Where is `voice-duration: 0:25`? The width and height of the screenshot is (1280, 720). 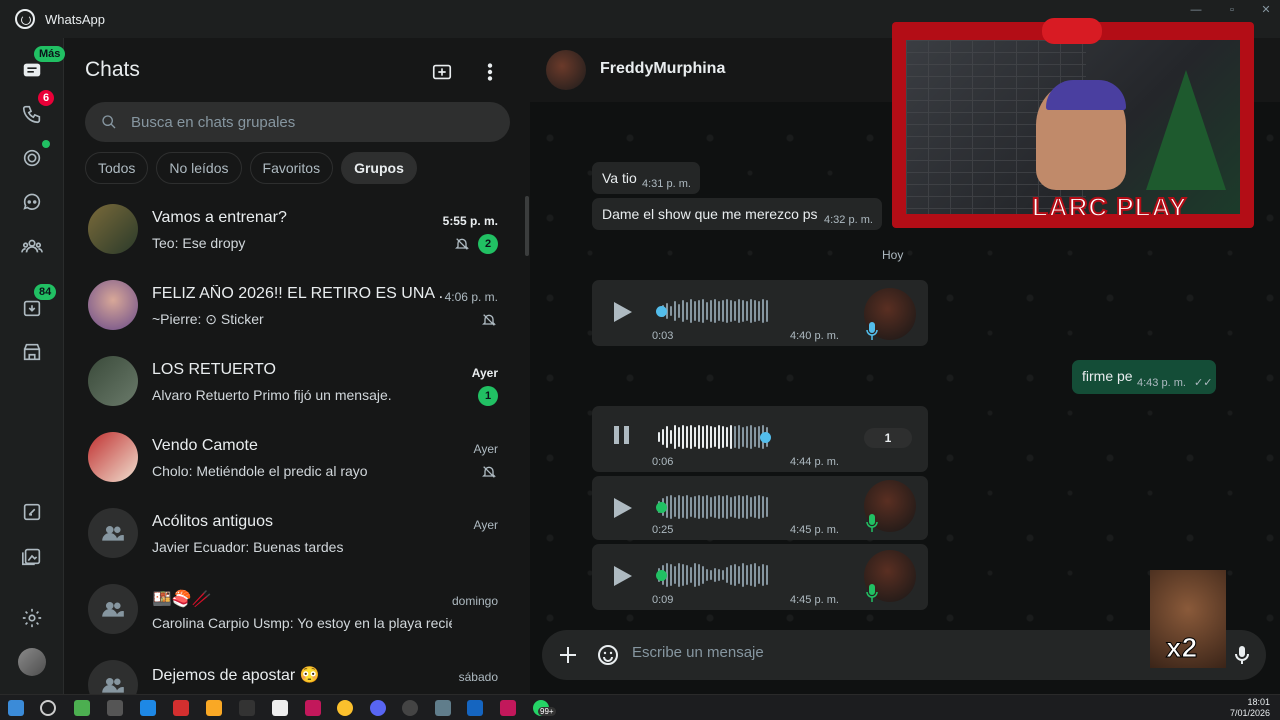 voice-duration: 0:25 is located at coordinates (663, 530).